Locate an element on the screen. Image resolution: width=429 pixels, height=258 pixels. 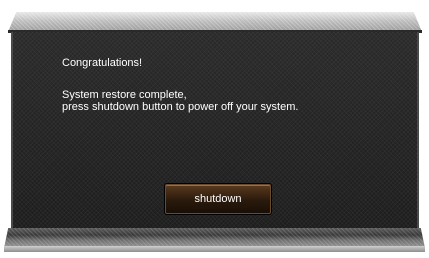
shutdown-button: shutdown is located at coordinates (218, 199).